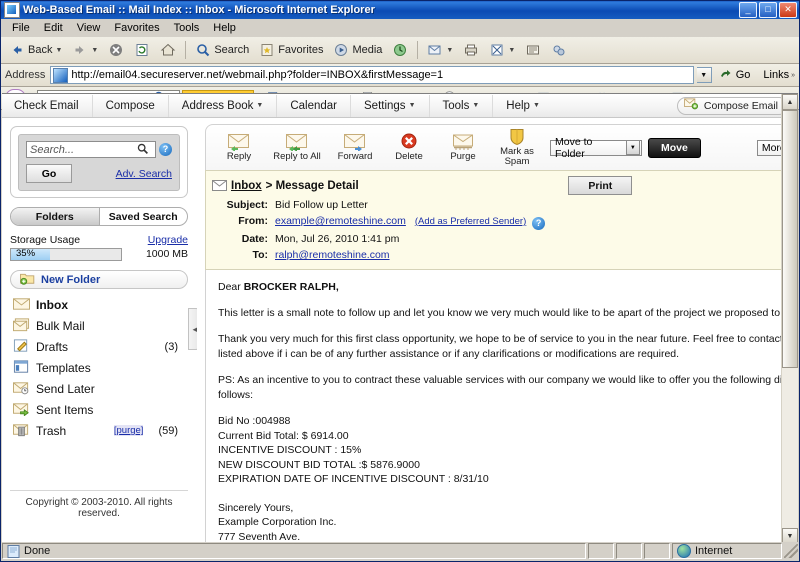 This screenshot has width=800, height=562. Describe the element at coordinates (294, 551) in the screenshot. I see `status-message-cell: Done` at that location.